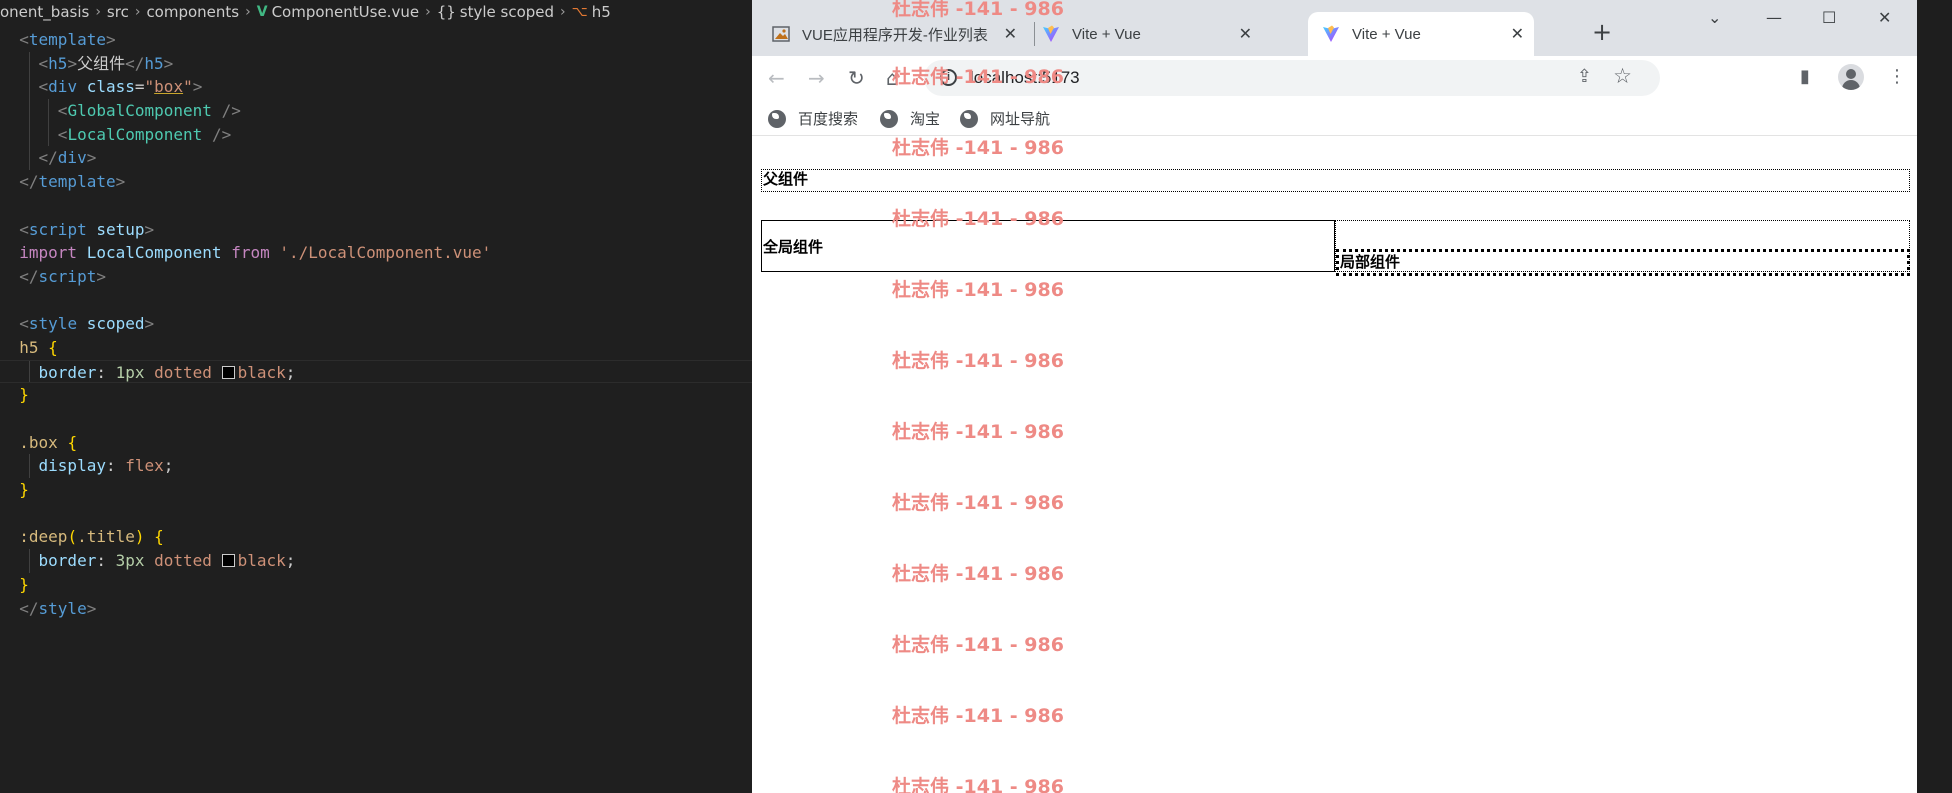 The height and width of the screenshot is (793, 1952). Describe the element at coordinates (87, 324) in the screenshot. I see `code-line: <style scoped>` at that location.